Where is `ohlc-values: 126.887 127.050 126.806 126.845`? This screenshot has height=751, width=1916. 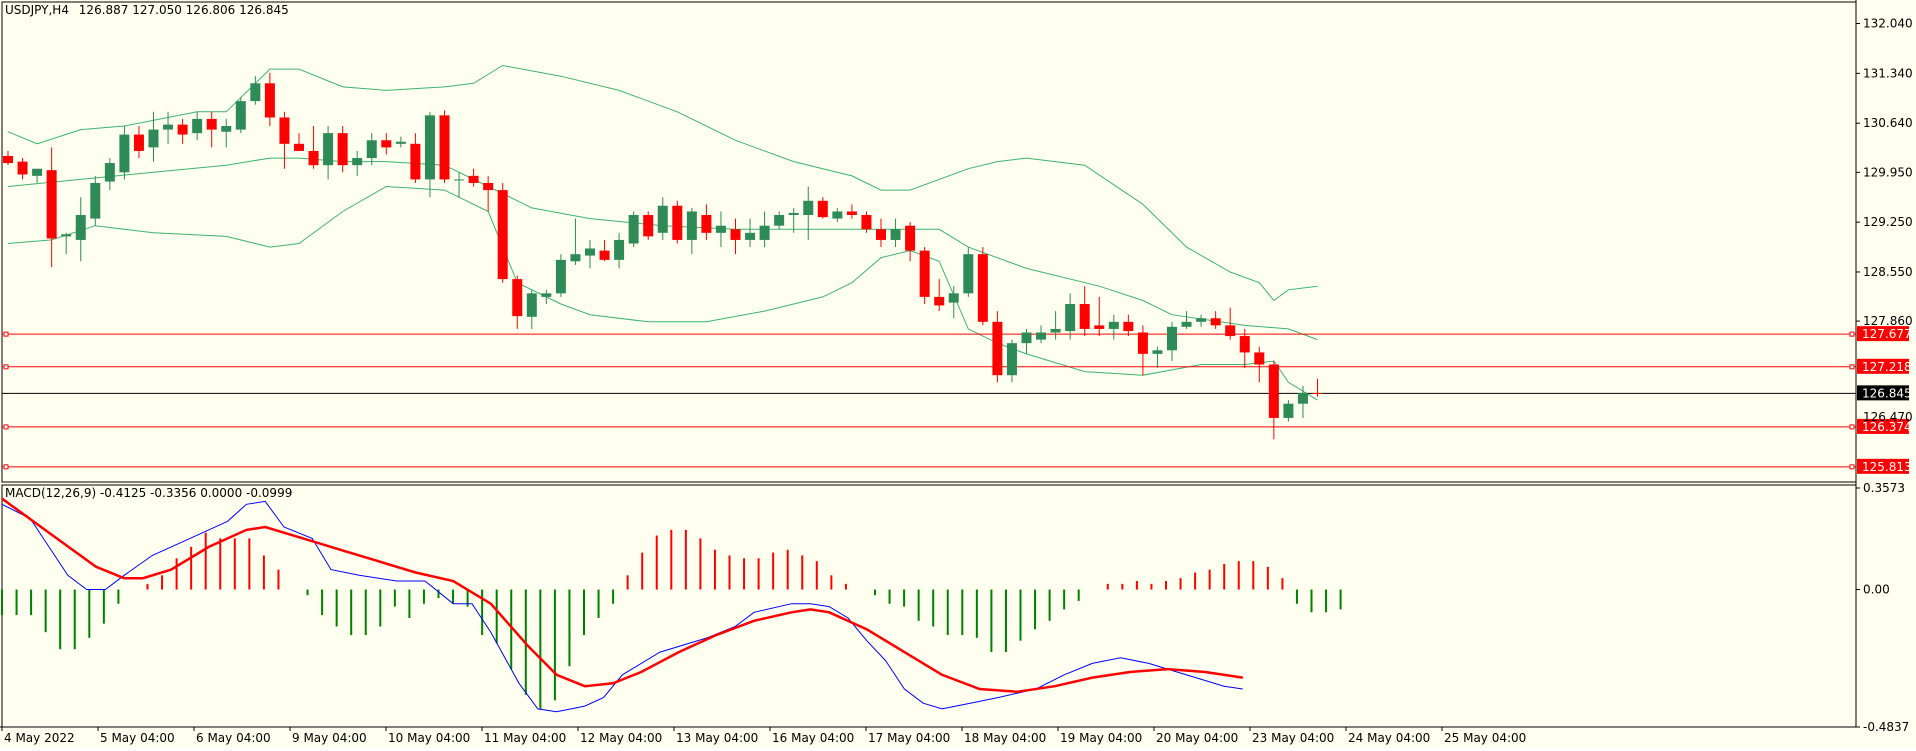 ohlc-values: 126.887 127.050 126.806 126.845 is located at coordinates (183, 10).